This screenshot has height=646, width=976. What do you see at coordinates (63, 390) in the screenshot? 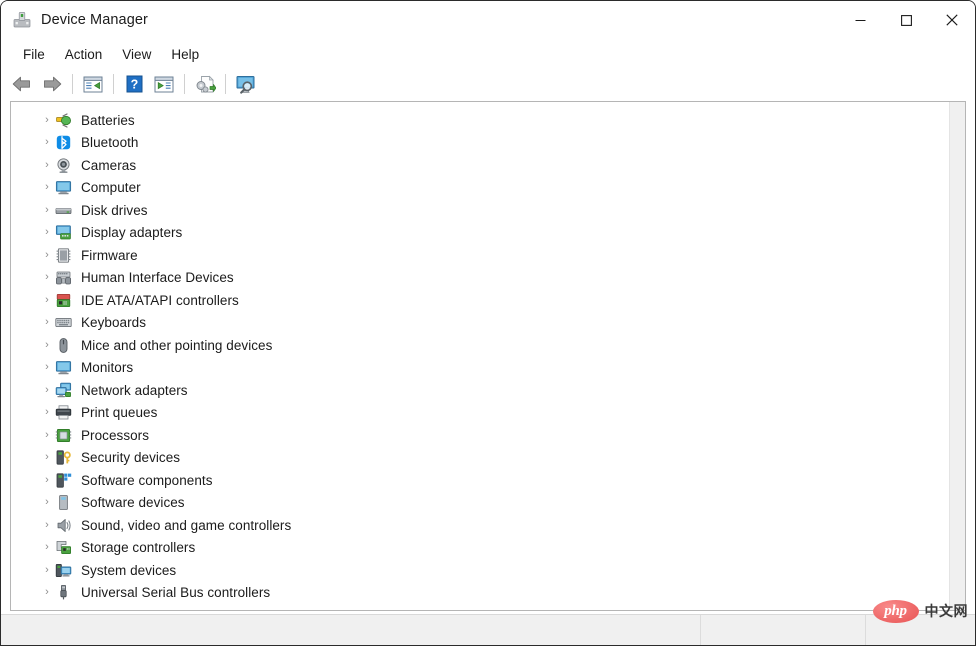
I see `network-adapter-icon` at bounding box center [63, 390].